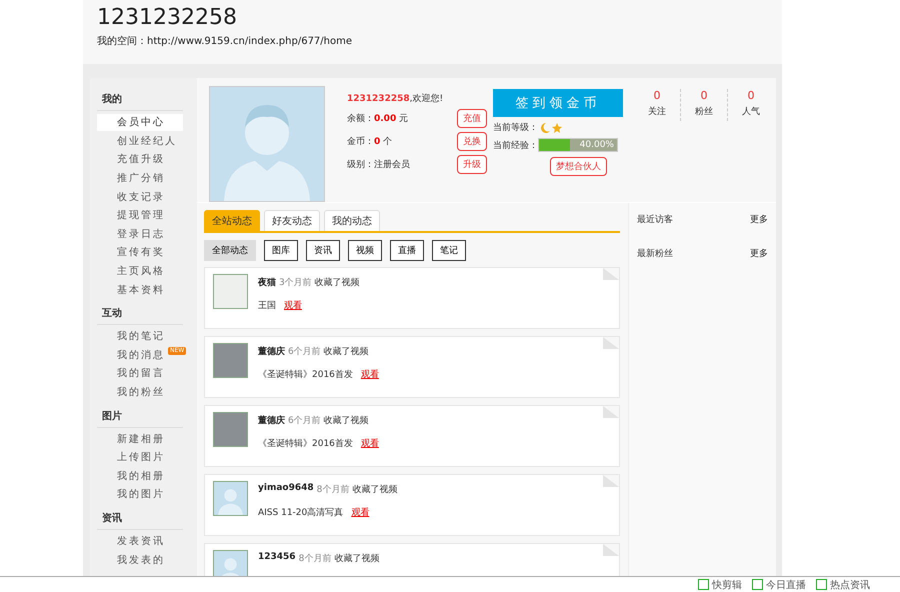 Image resolution: width=900 pixels, height=592 pixels. I want to click on filter-button: 直播, so click(407, 251).